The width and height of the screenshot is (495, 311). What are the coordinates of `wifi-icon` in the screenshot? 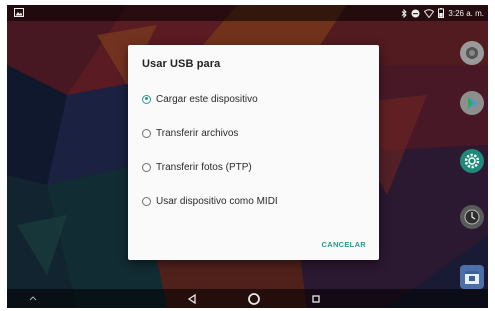 It's located at (429, 13).